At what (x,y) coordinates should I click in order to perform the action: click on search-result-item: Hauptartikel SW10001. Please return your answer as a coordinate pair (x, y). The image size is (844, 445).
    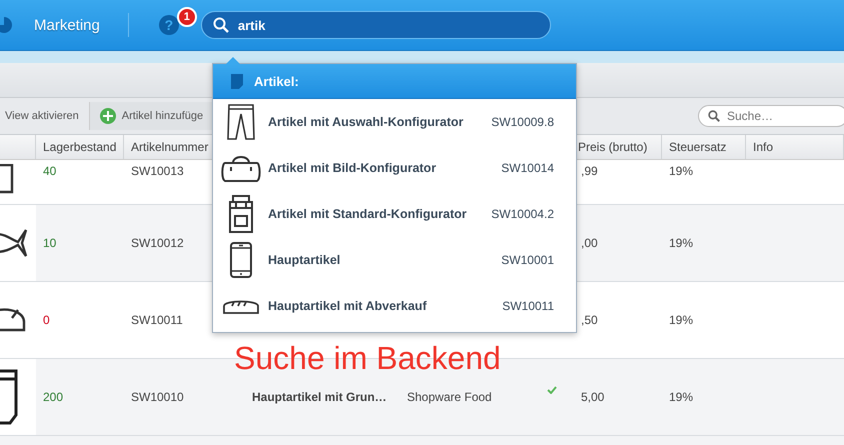
    Looking at the image, I should click on (394, 260).